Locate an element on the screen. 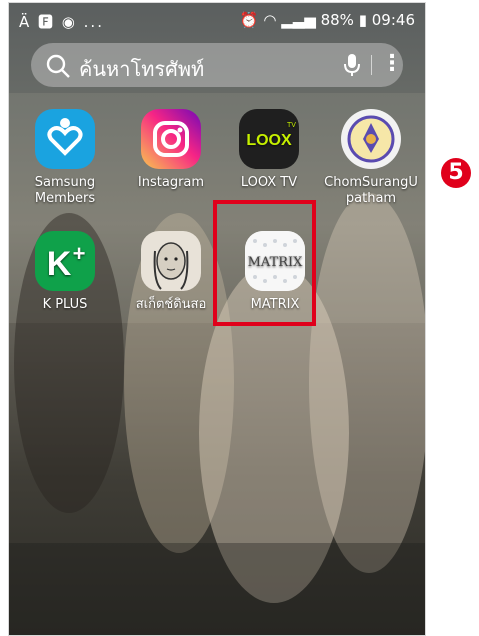 Image resolution: width=479 pixels, height=636 pixels. svg-text: K is located at coordinates (59, 264).